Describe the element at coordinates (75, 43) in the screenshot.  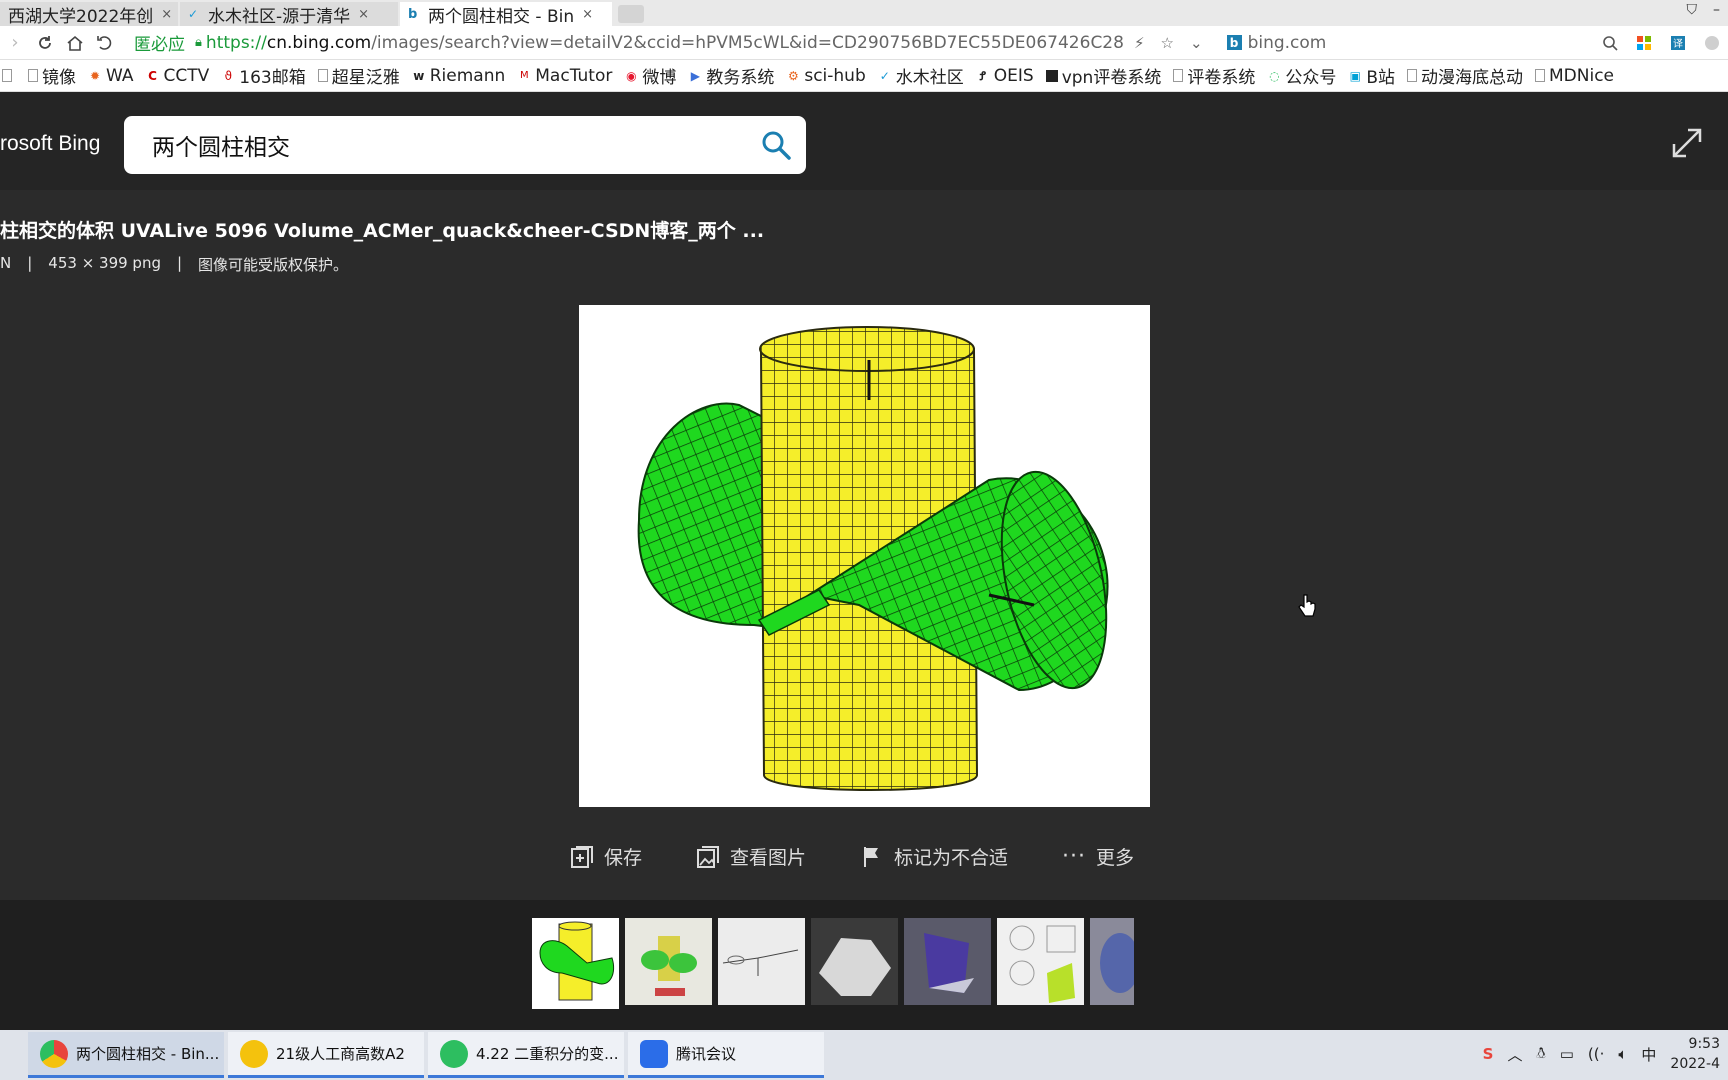
I see `home-button` at that location.